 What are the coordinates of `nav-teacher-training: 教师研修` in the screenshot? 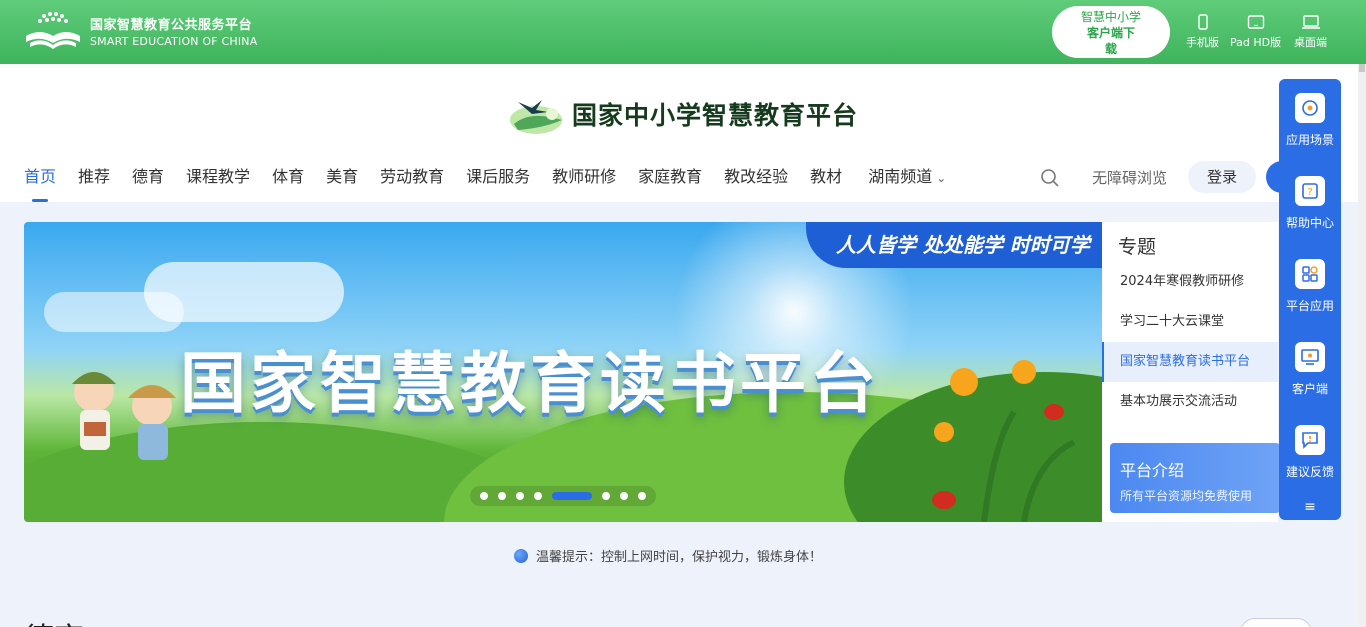 It's located at (584, 183).